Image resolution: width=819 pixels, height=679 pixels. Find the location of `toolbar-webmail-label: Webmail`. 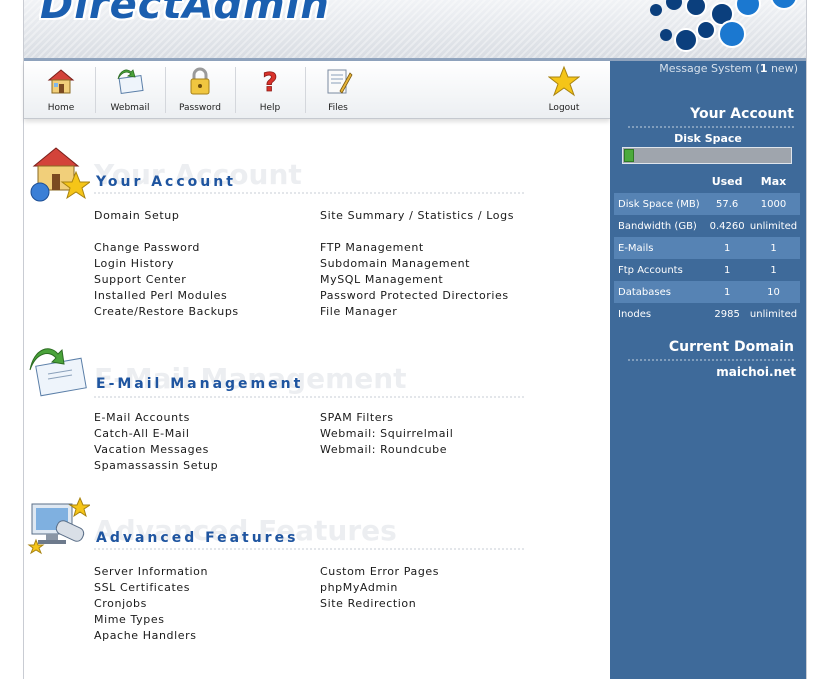

toolbar-webmail-label: Webmail is located at coordinates (130, 108).